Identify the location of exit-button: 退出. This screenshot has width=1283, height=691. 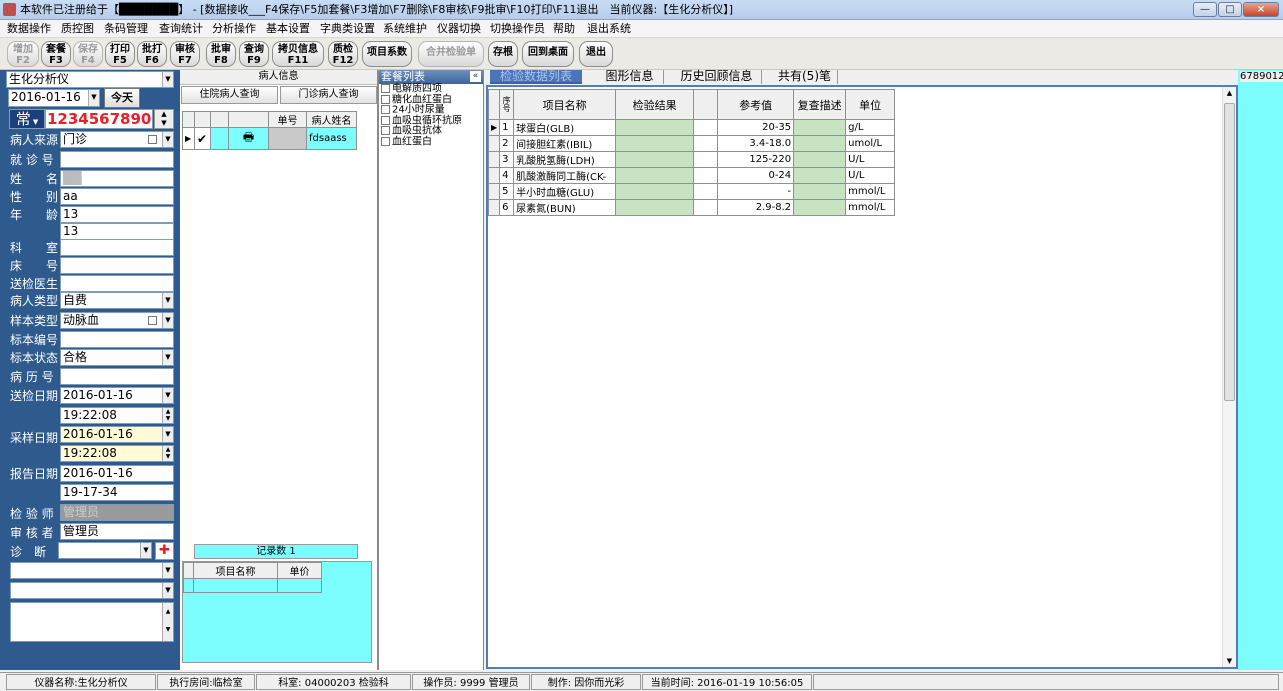
(596, 54).